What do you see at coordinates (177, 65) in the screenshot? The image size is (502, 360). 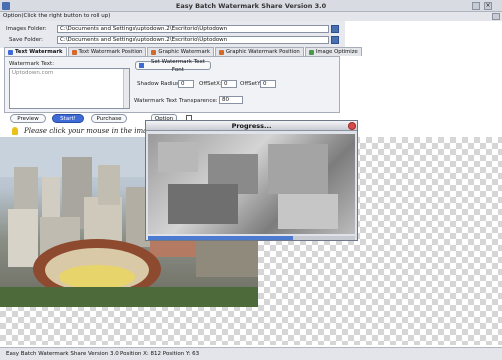 I see `set-font-label: Set Watermark Text Font` at bounding box center [177, 65].